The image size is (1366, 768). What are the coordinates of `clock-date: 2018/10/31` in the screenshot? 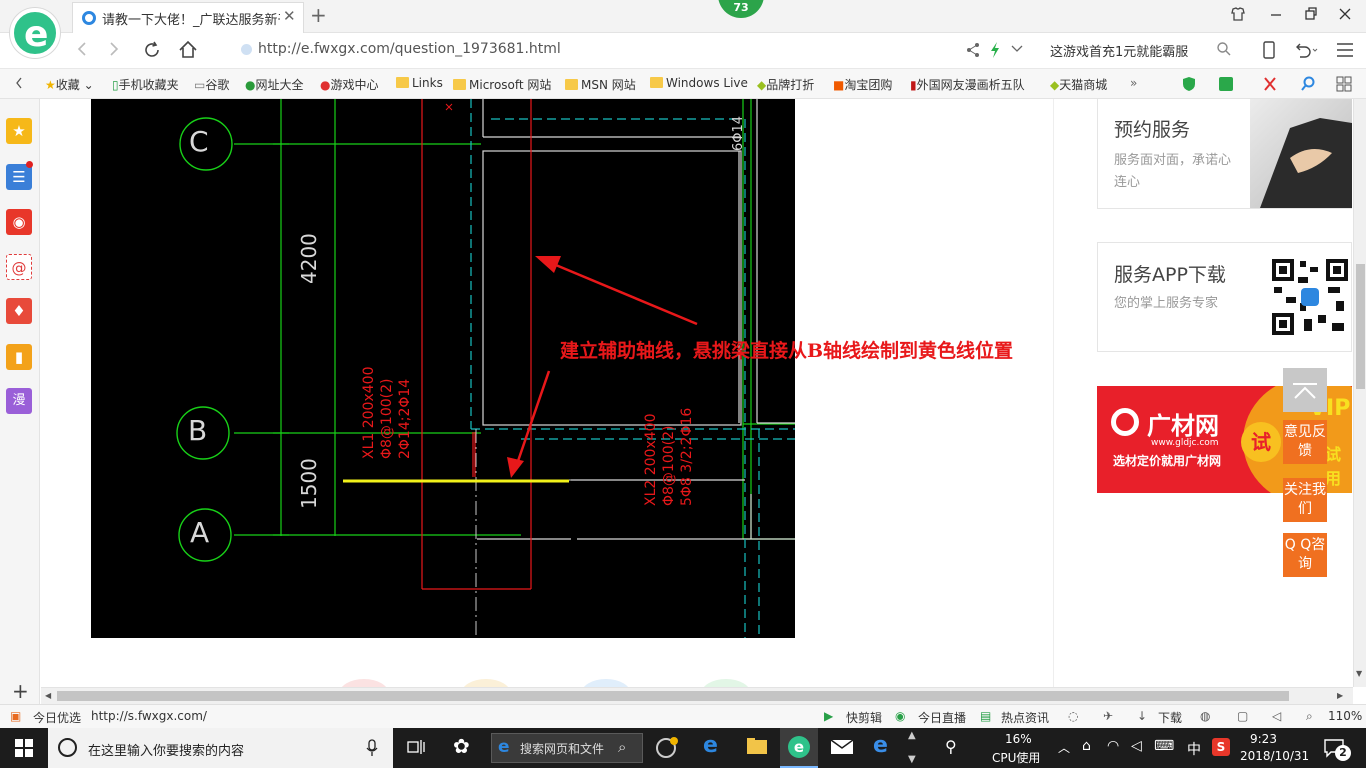 It's located at (1274, 756).